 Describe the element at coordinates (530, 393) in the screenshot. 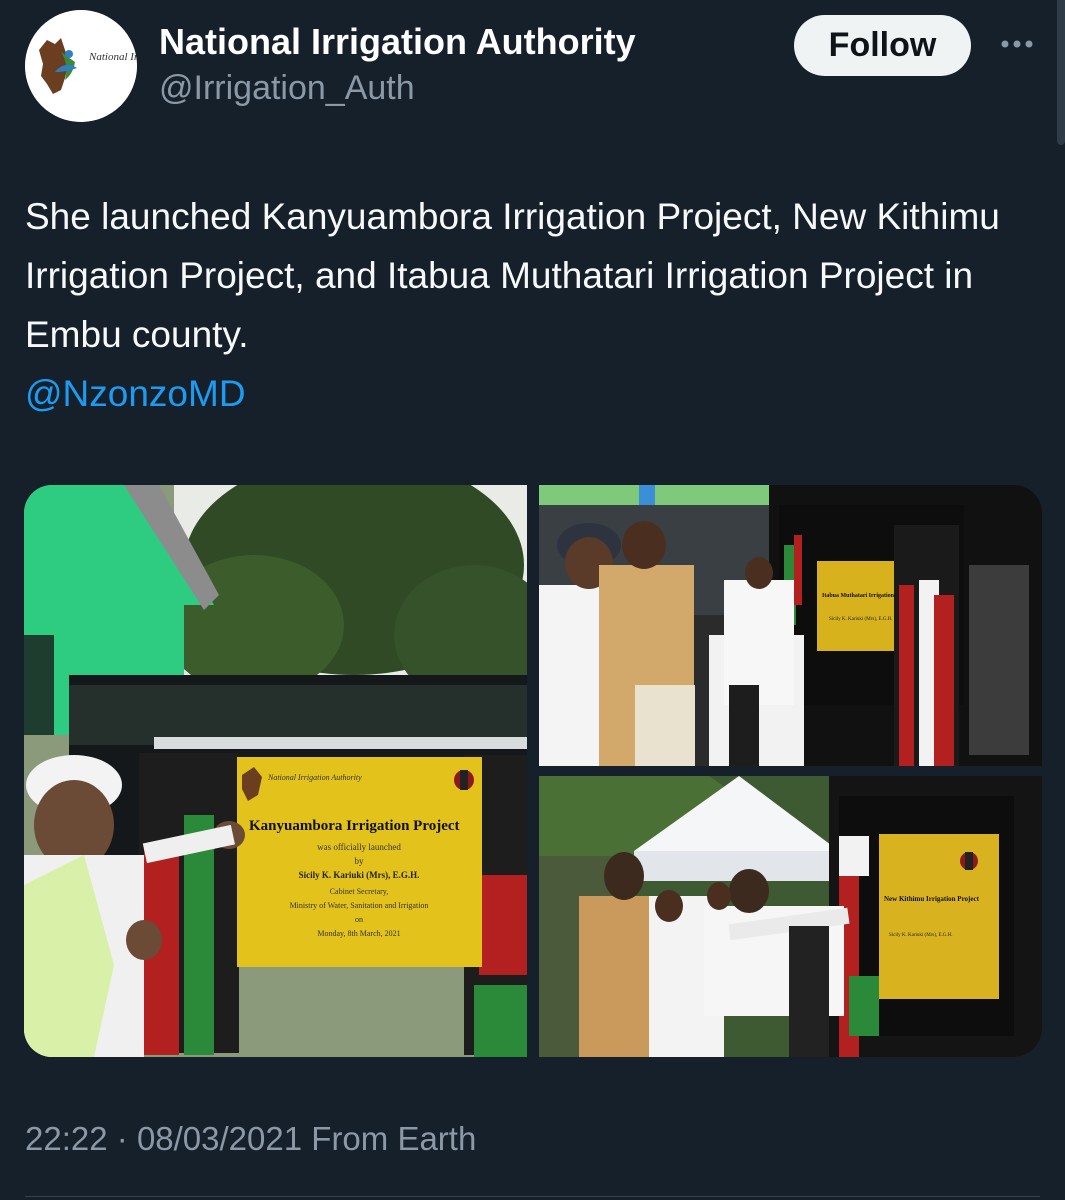

I see `mention-link: @NzonzoMD` at that location.